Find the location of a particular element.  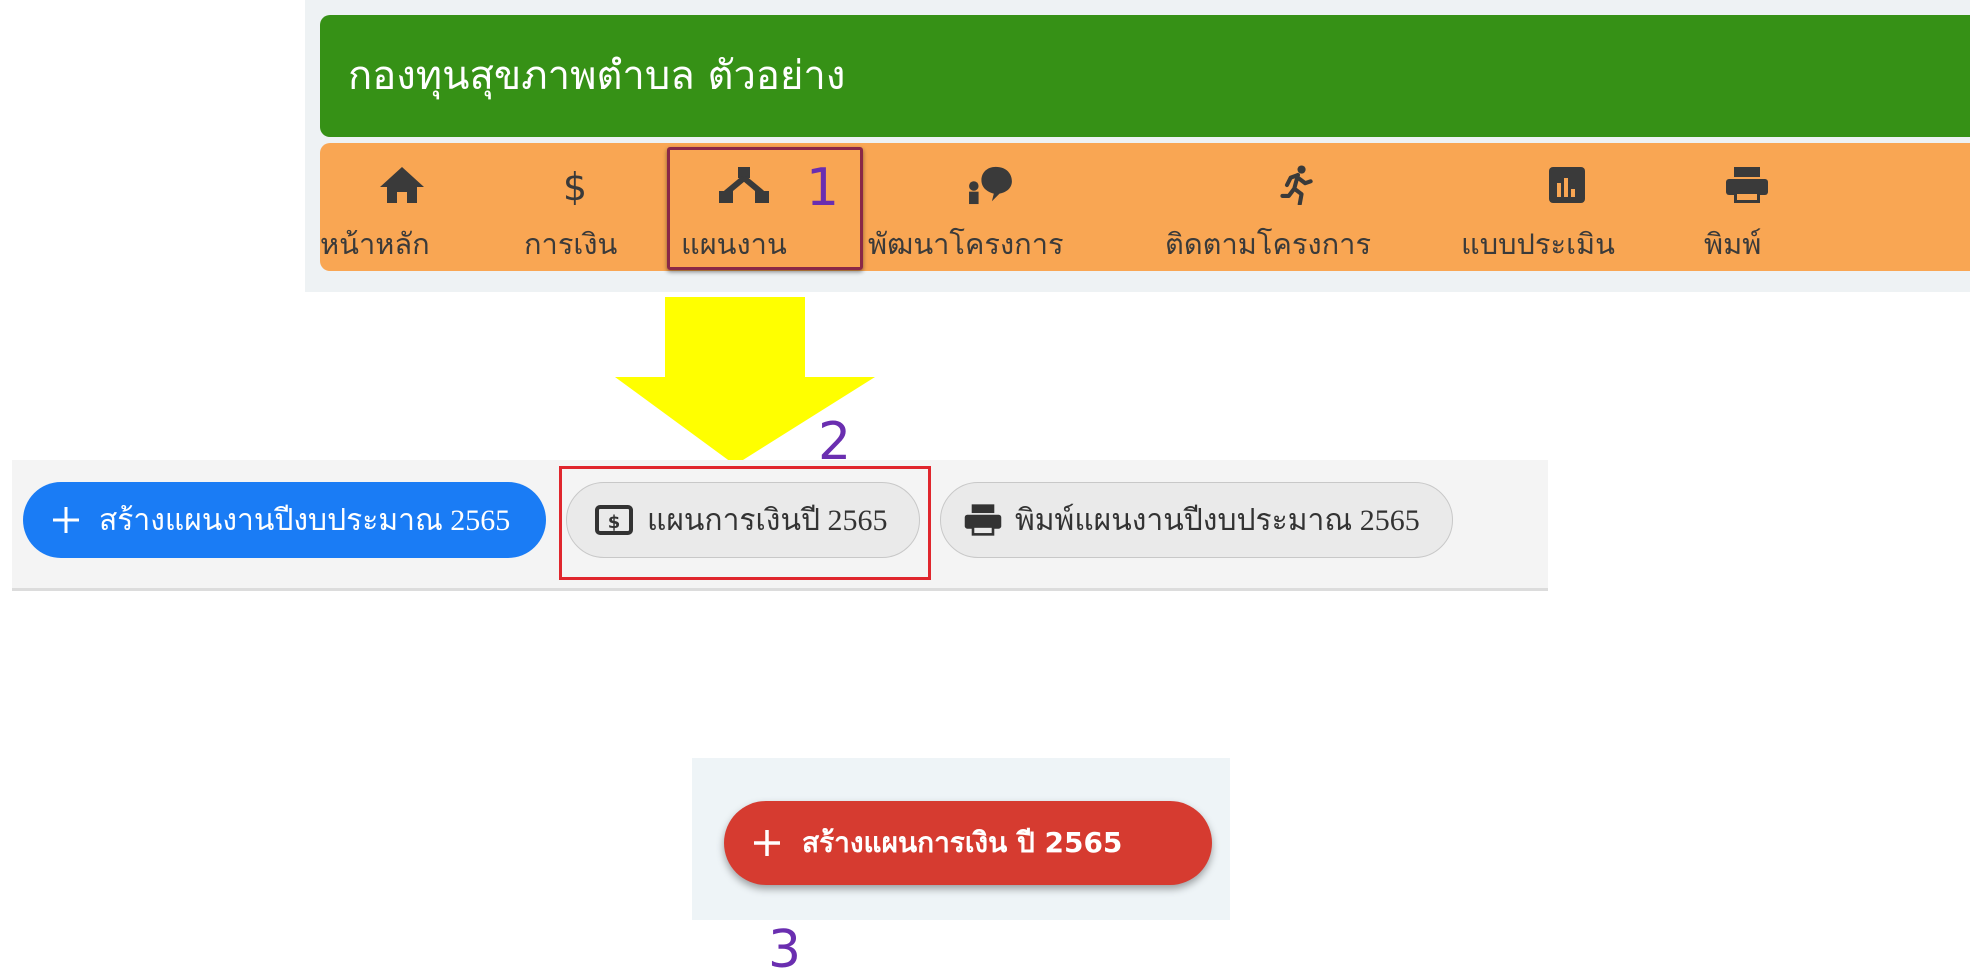

print-plan-button: พิมพ์แผนงานปีงบประมาณ 2565 is located at coordinates (1196, 520).